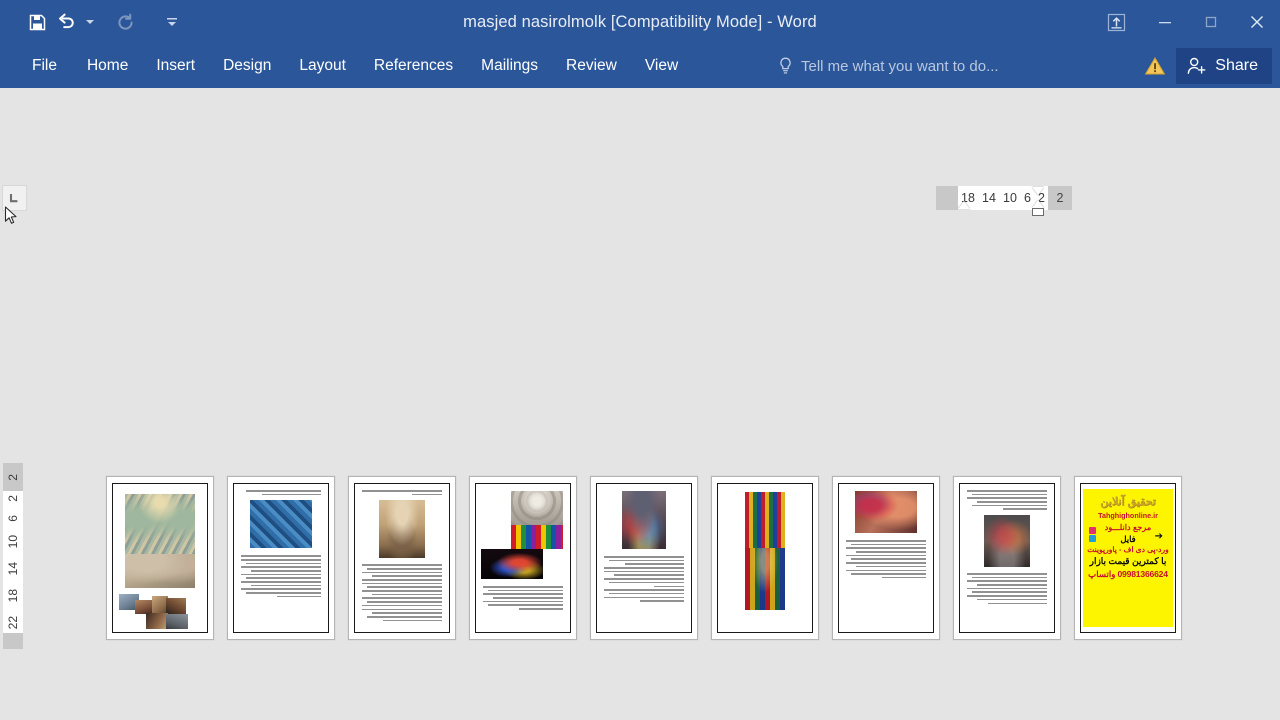  What do you see at coordinates (591, 66) in the screenshot?
I see `tab-review: Review` at bounding box center [591, 66].